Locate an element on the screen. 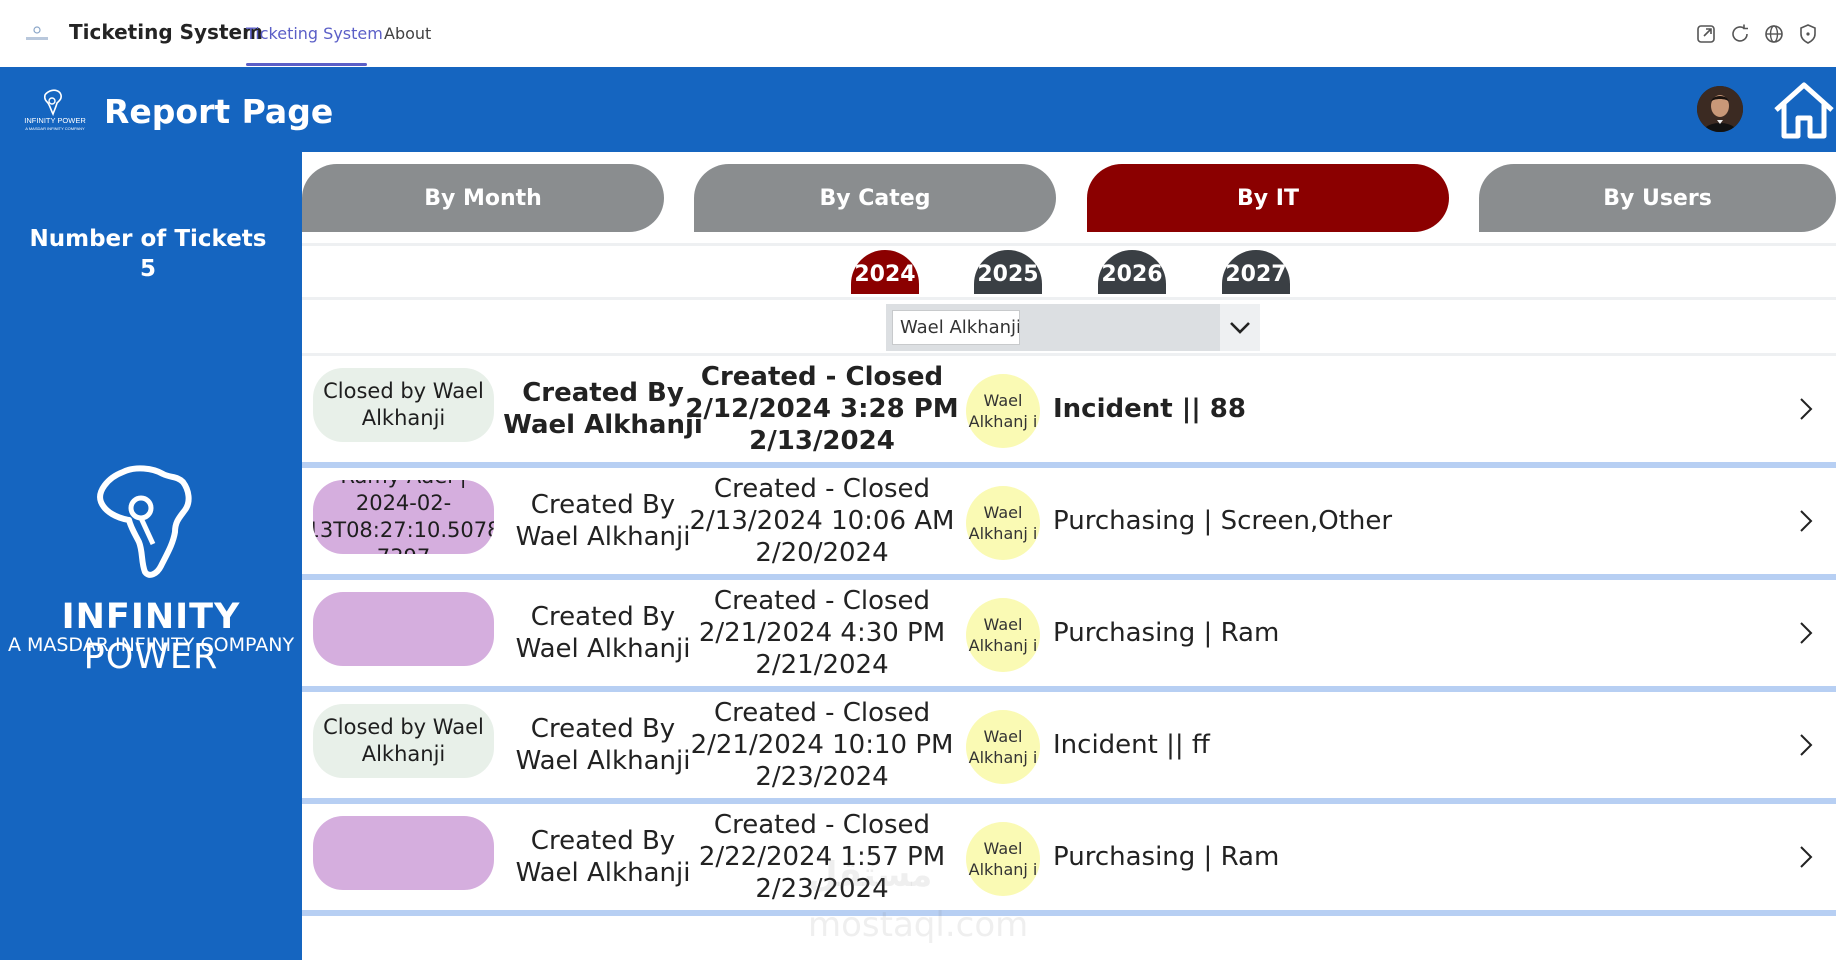 The width and height of the screenshot is (1836, 960). ticket-subject: Incident || 88 is located at coordinates (1149, 409).